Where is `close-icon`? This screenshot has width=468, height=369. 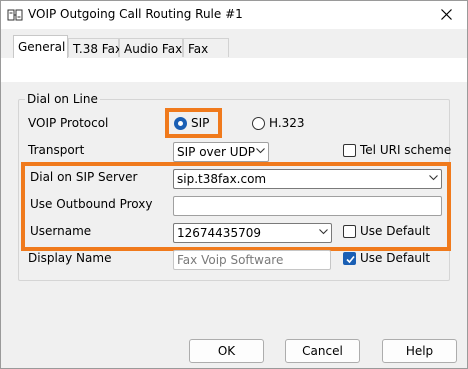
close-icon is located at coordinates (446, 14).